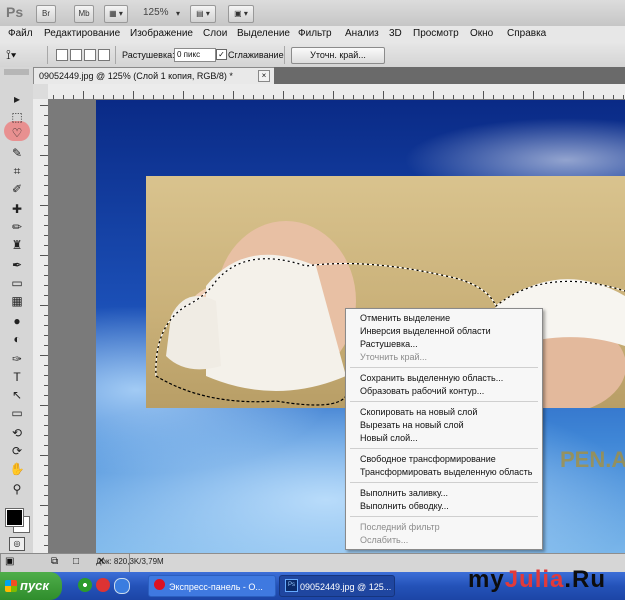 The width and height of the screenshot is (625, 600). Describe the element at coordinates (15, 12) in the screenshot. I see `photoshop-logo: Ps` at that location.